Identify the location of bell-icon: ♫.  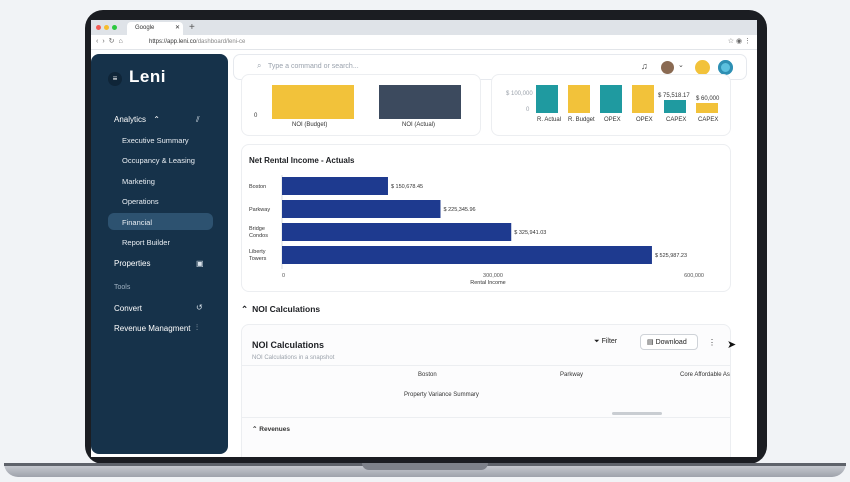
(644, 66).